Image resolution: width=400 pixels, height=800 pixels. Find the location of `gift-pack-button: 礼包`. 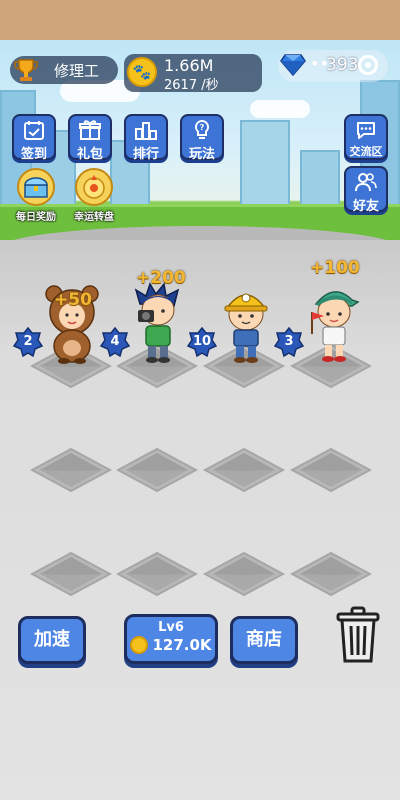

gift-pack-button: 礼包 is located at coordinates (90, 138).